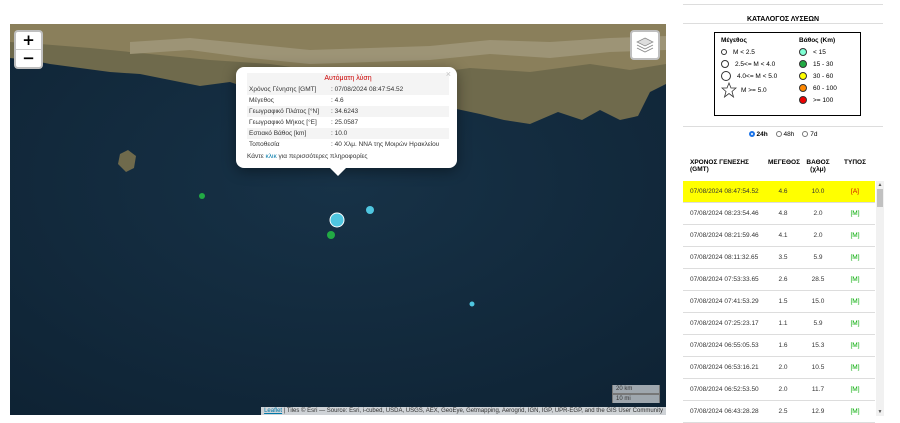  Describe the element at coordinates (809, 134) in the screenshot. I see `period-7d: 7d` at that location.